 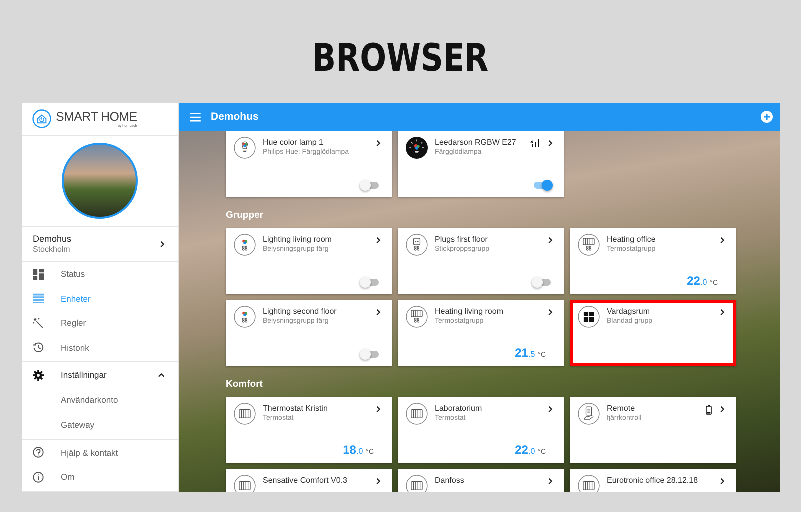 I want to click on nav-item: Historik, so click(x=100, y=348).